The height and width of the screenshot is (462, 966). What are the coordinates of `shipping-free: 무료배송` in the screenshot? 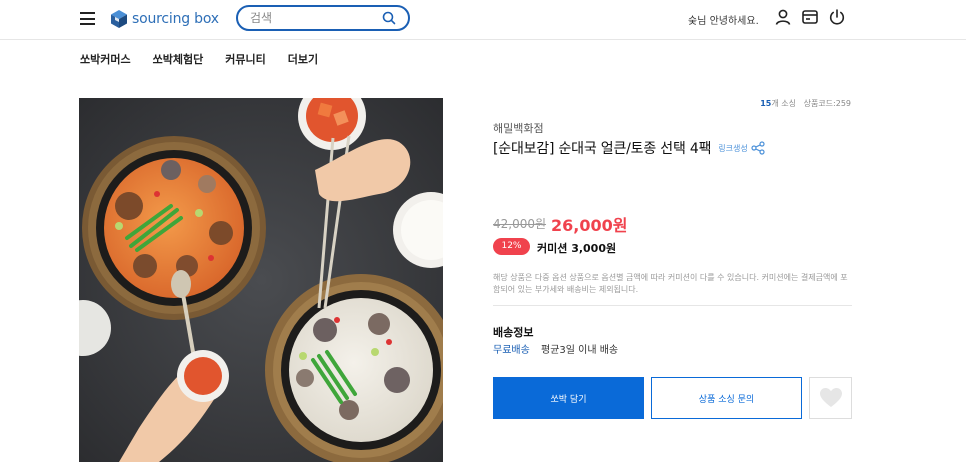 It's located at (511, 350).